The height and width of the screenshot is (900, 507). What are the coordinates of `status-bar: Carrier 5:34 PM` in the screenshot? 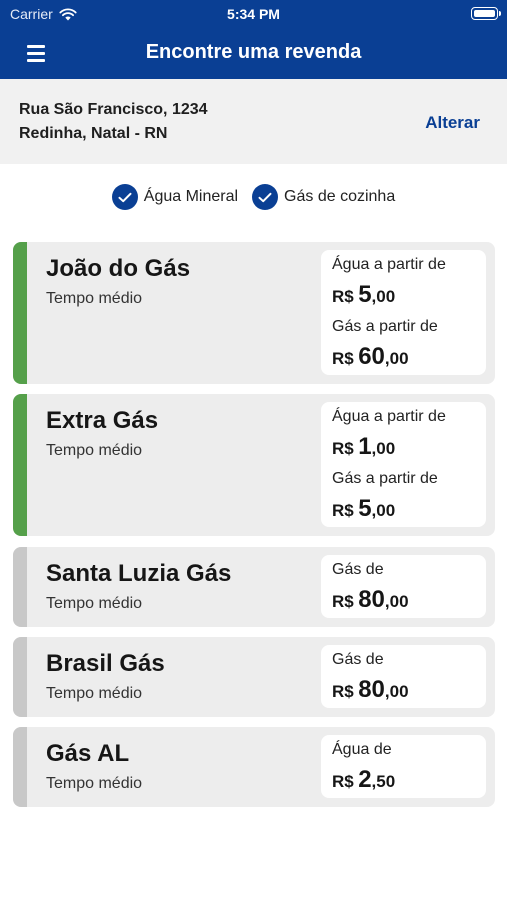 It's located at (253, 14).